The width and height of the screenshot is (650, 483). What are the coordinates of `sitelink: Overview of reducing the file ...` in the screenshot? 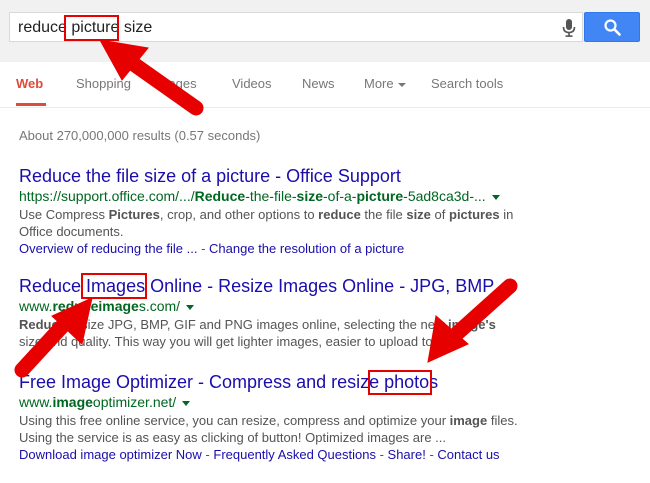 It's located at (108, 248).